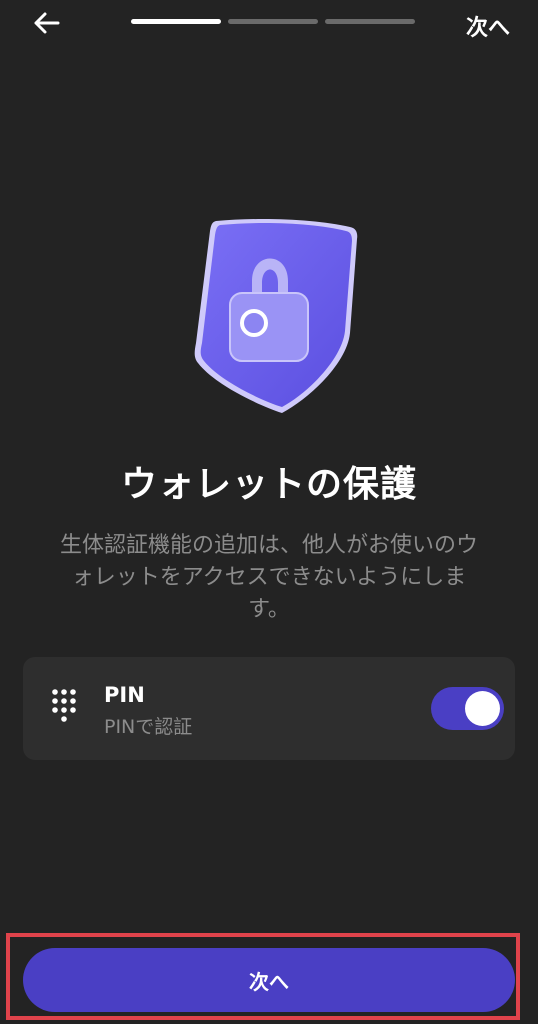 The image size is (538, 1024). I want to click on keypad-icon, so click(64, 708).